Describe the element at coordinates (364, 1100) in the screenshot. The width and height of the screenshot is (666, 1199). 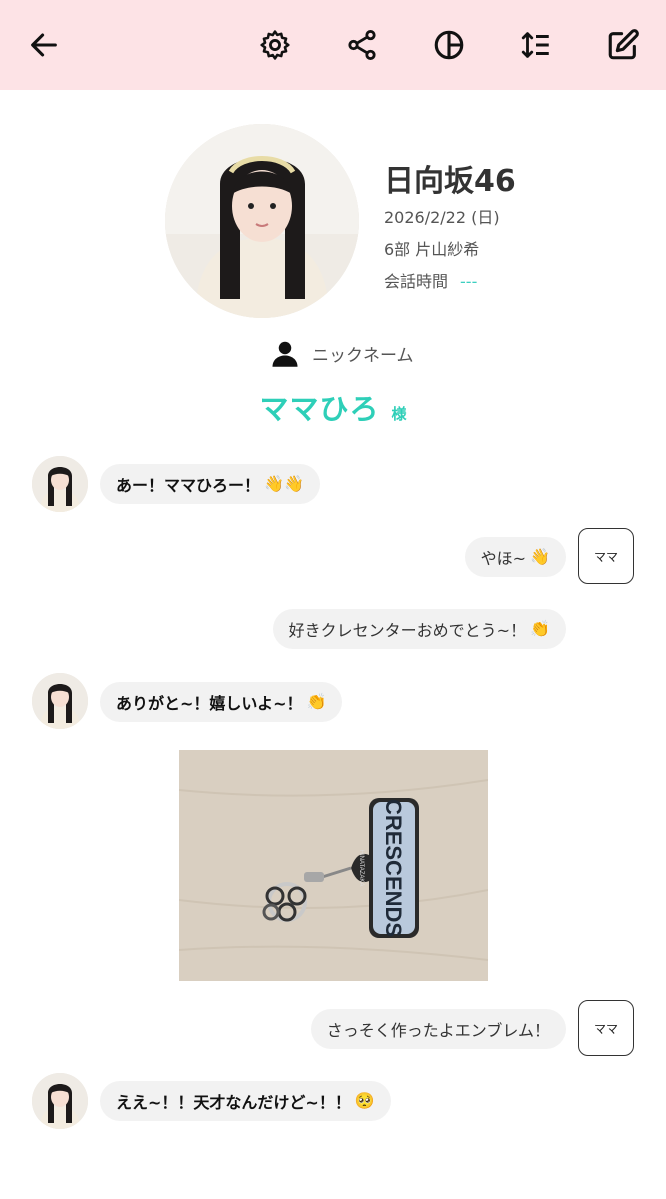
I see `pleading-face-emoji: 🥺` at that location.